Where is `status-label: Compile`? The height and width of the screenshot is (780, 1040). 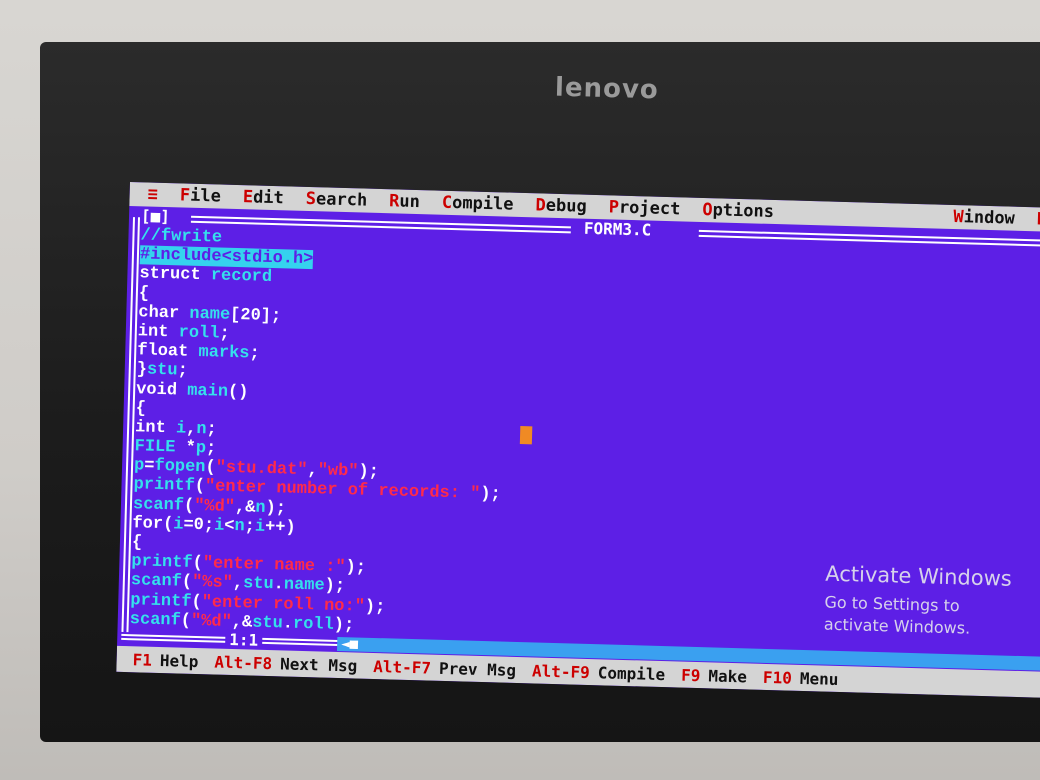
status-label: Compile is located at coordinates (631, 673).